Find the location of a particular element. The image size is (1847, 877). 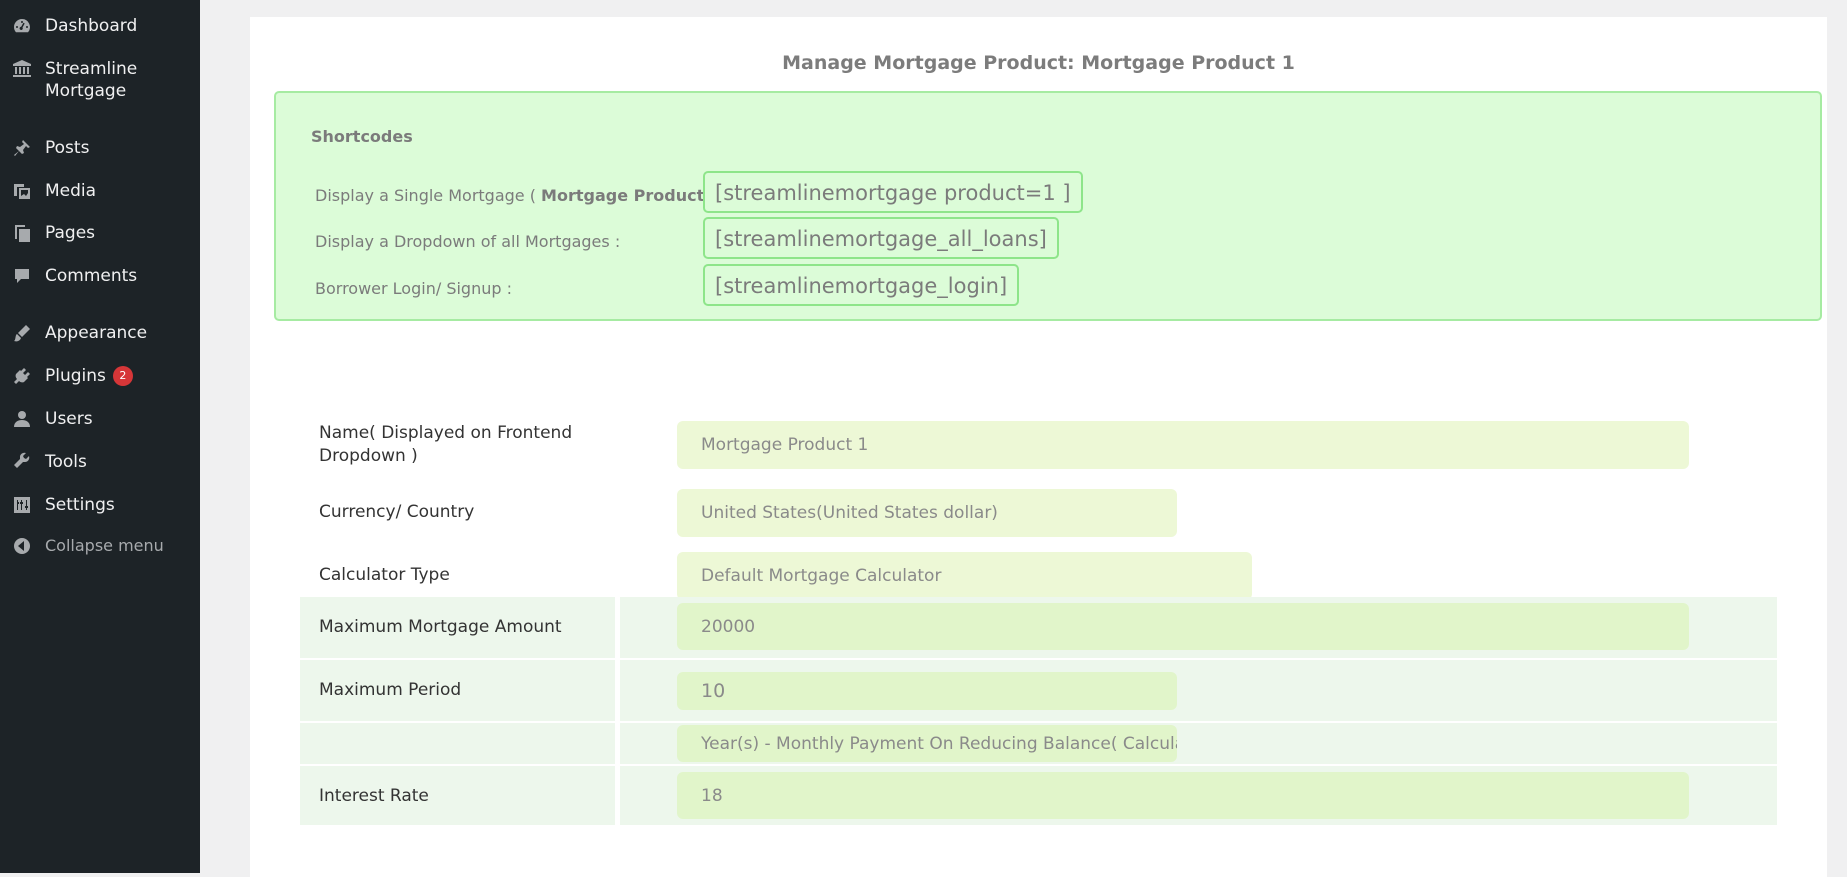

max-period-label: Maximum Period is located at coordinates (390, 690).